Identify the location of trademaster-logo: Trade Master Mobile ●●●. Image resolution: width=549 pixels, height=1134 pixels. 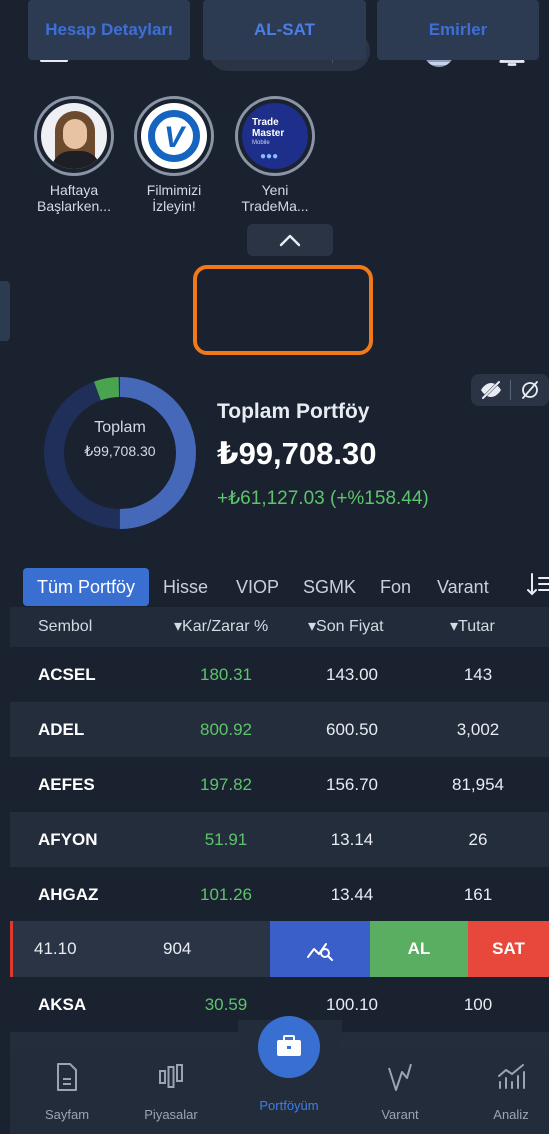
(275, 136).